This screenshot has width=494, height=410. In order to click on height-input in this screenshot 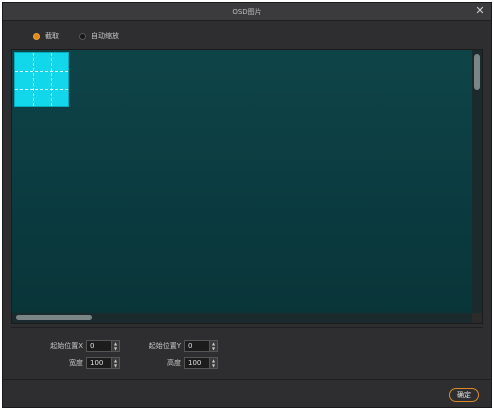, I will do `click(197, 363)`.